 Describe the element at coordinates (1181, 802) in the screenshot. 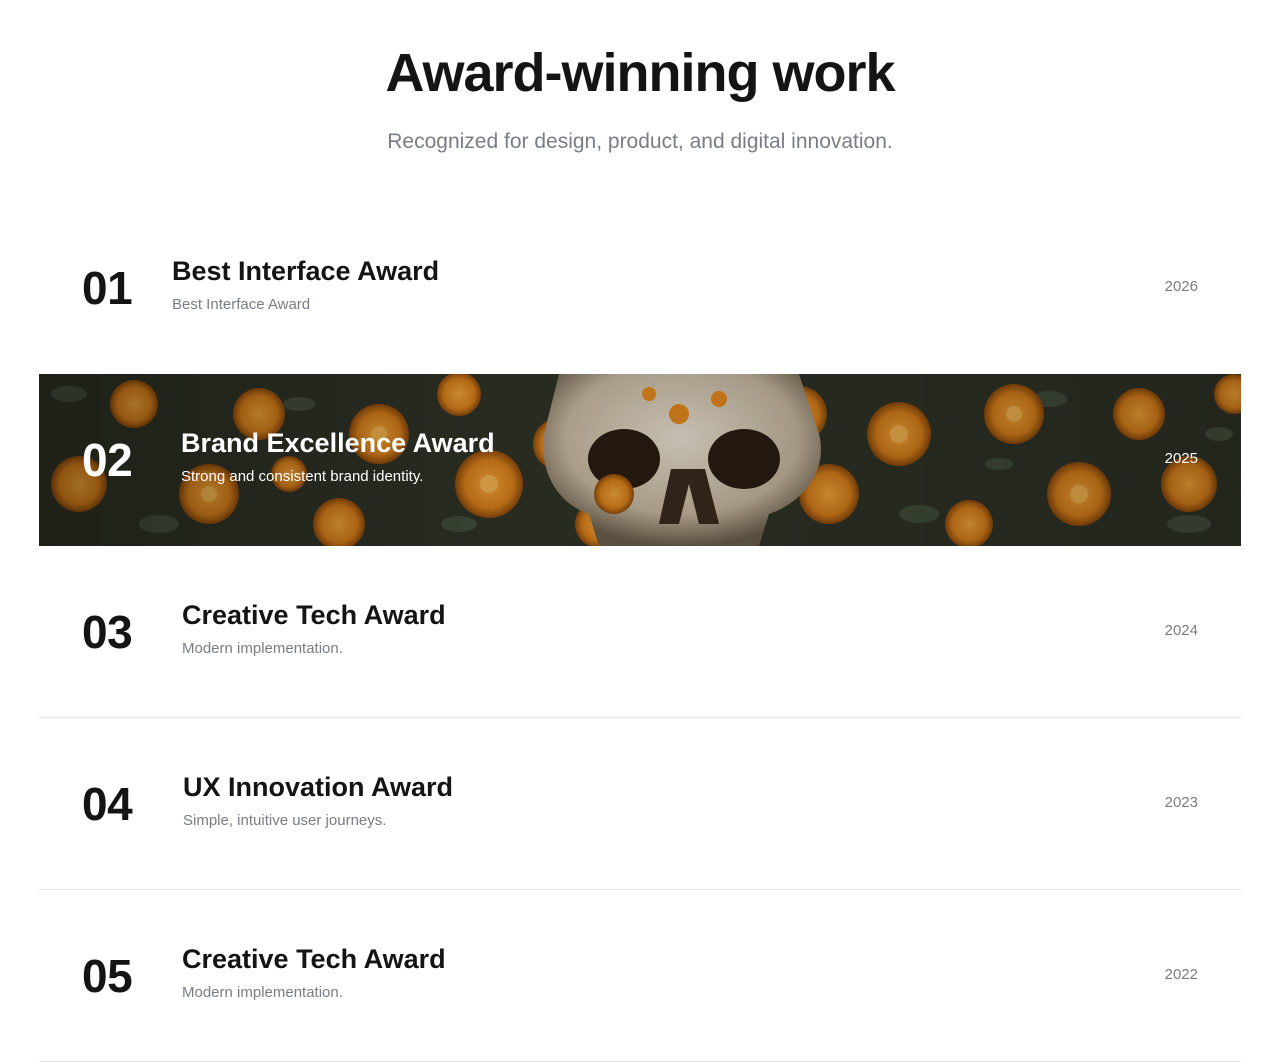

I see `award-year: 2023` at that location.